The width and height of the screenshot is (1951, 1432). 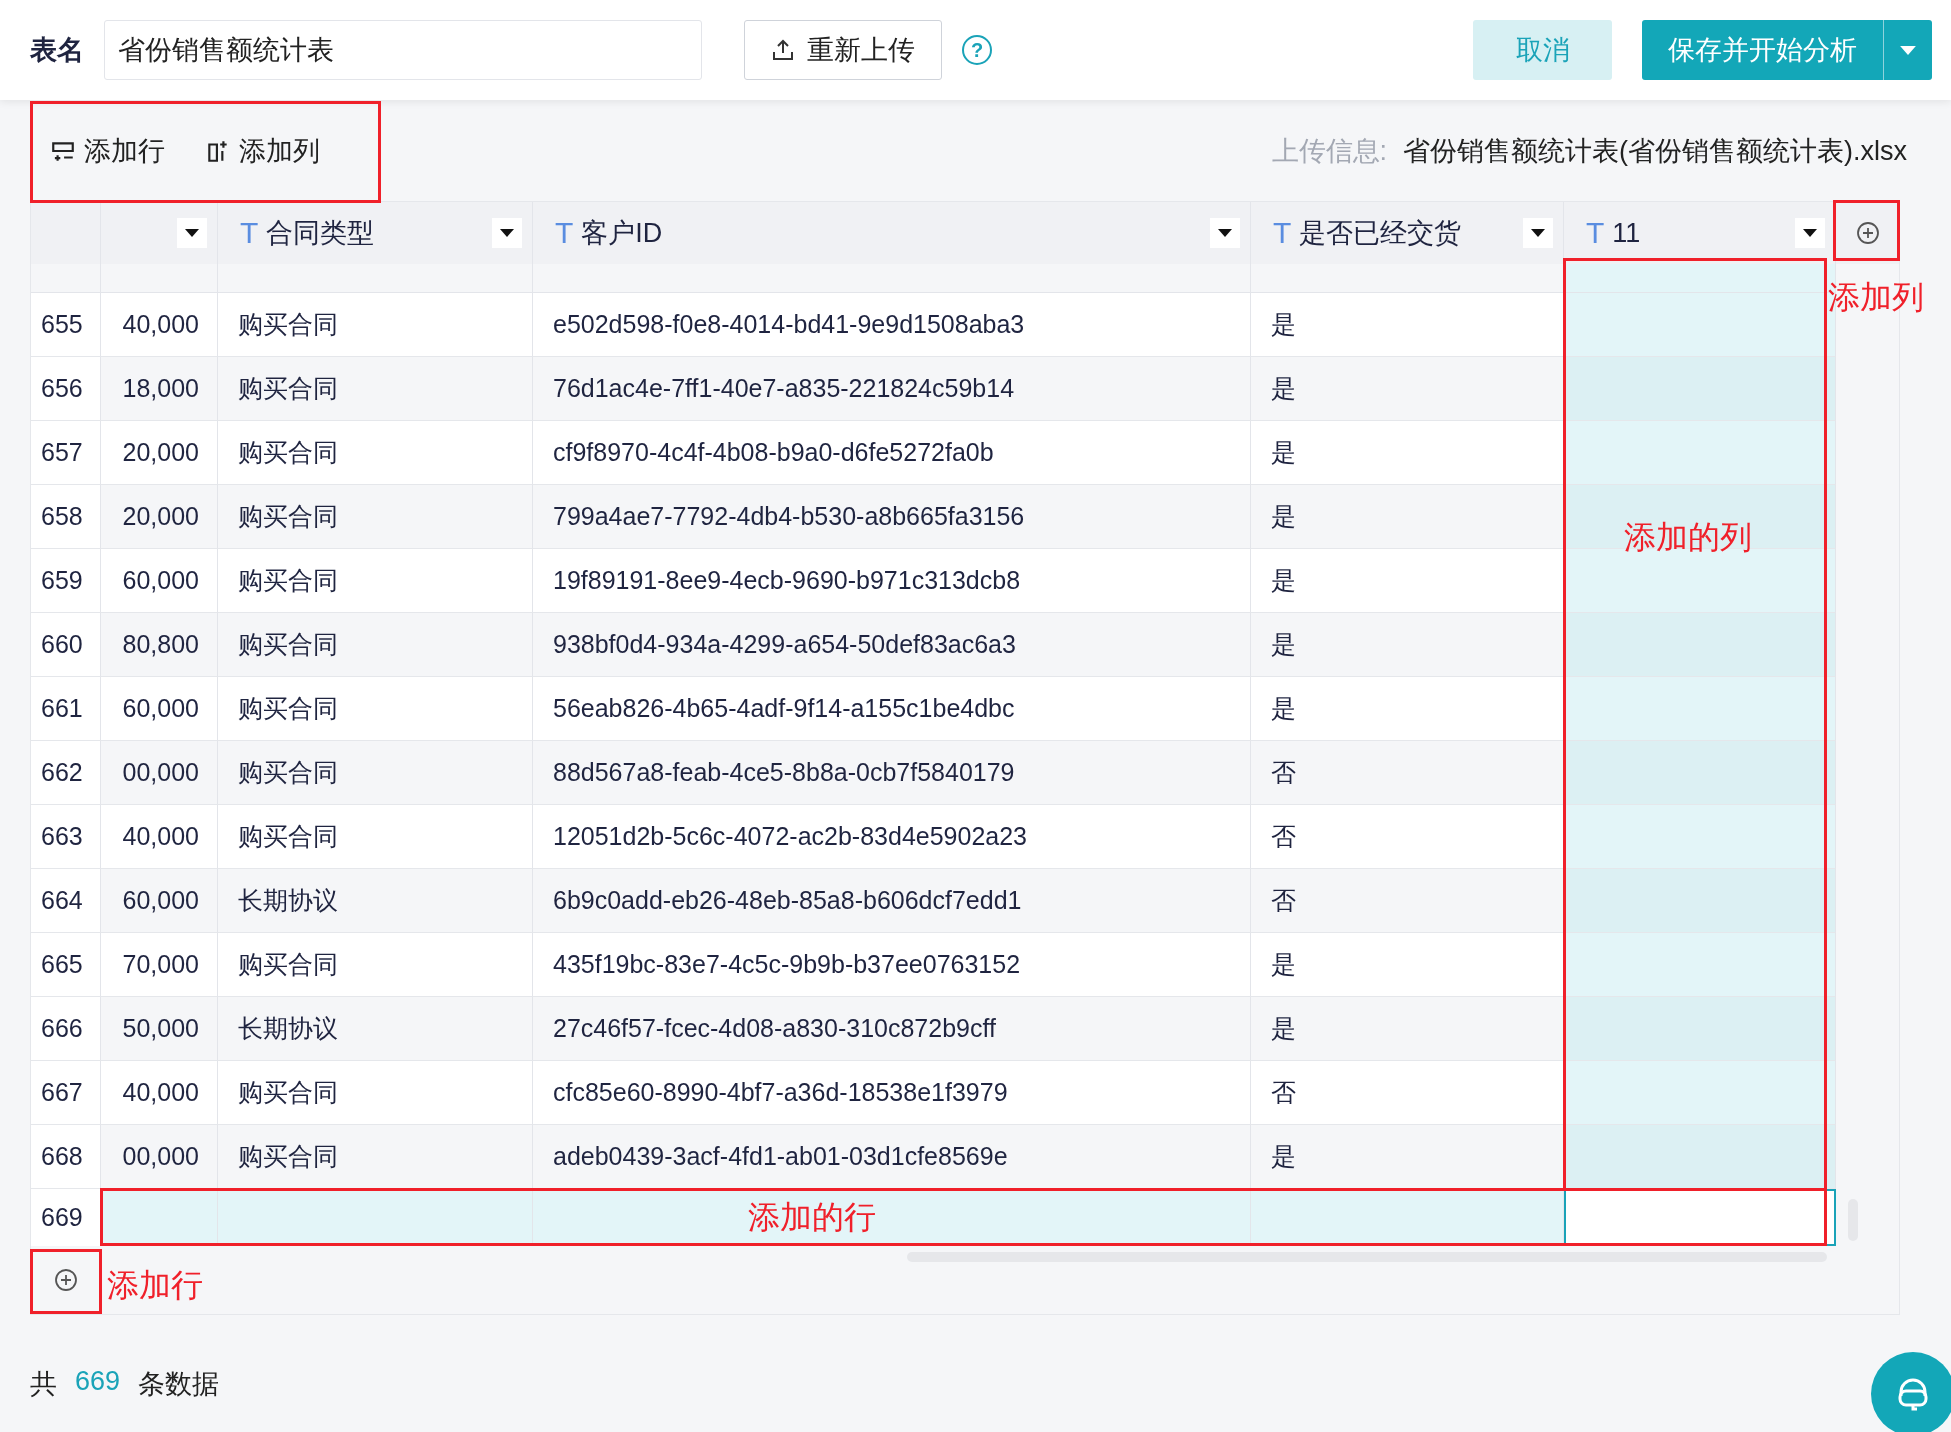 I want to click on table-cell: 80,800, so click(x=159, y=645).